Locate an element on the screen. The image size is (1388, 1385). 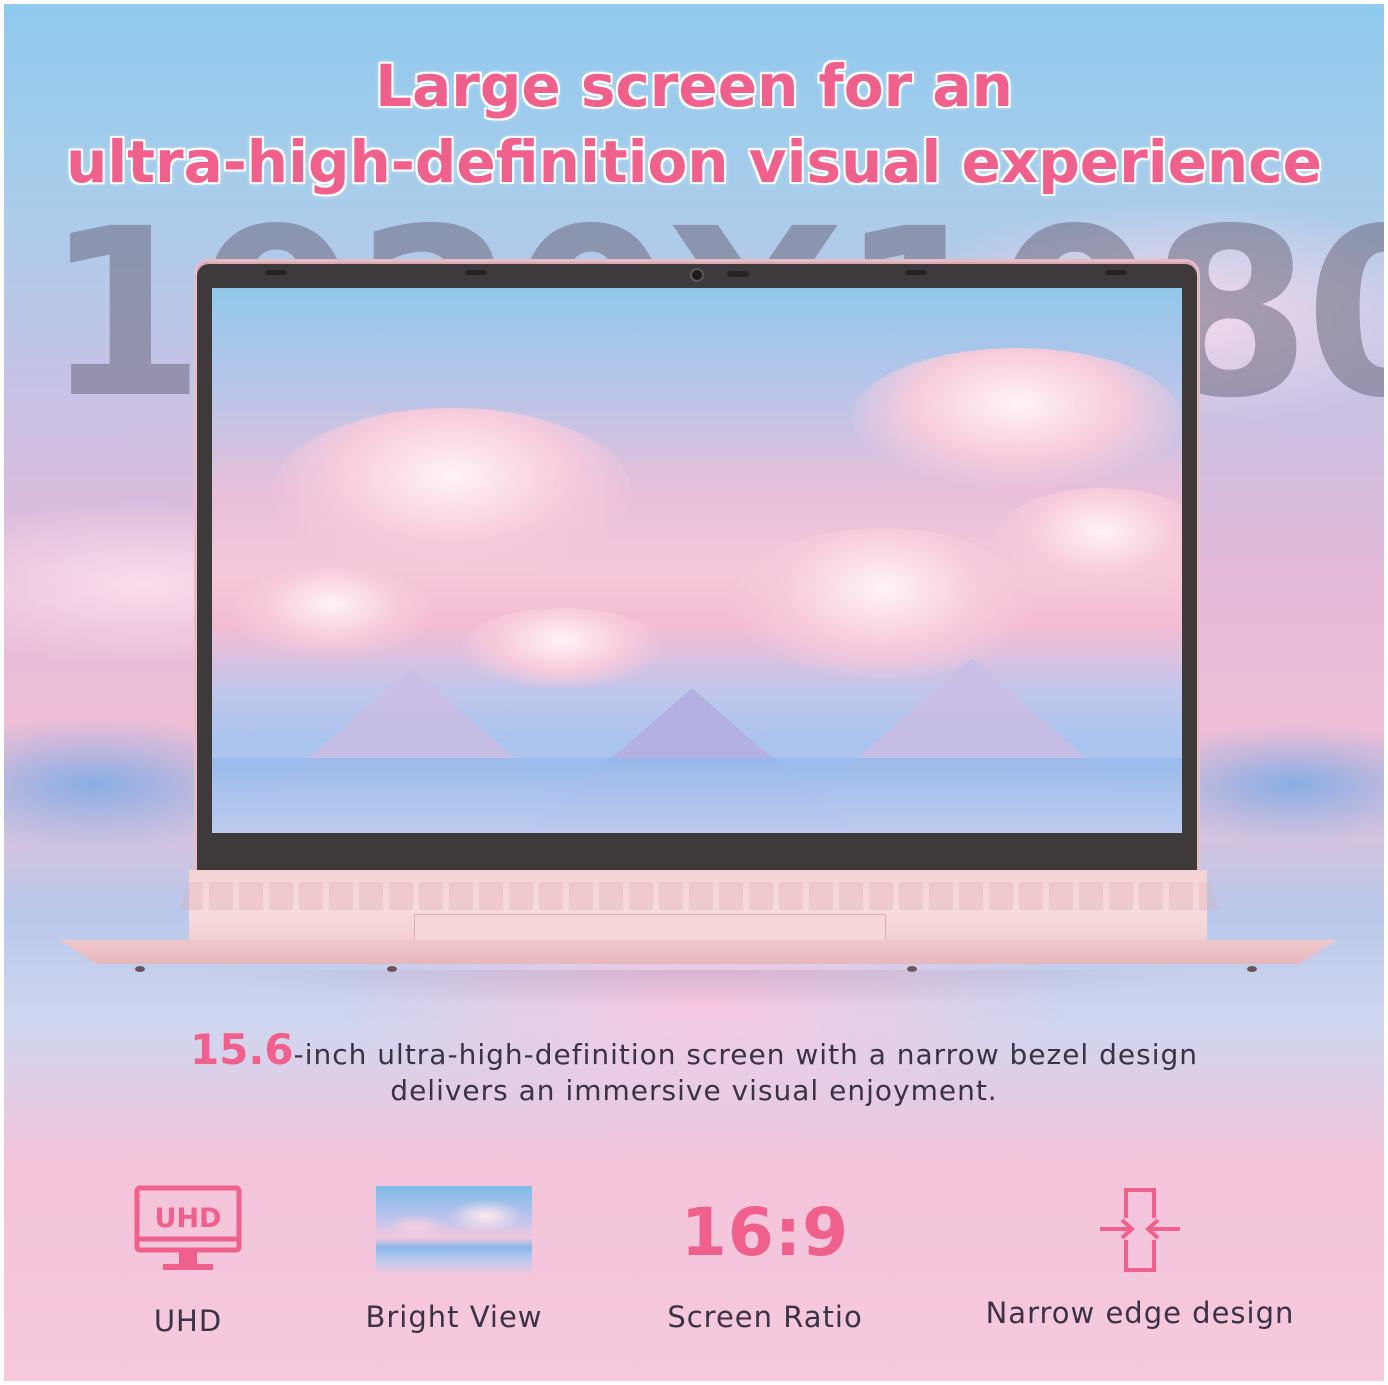
feature-bright-view: Bright View is located at coordinates (454, 1258).